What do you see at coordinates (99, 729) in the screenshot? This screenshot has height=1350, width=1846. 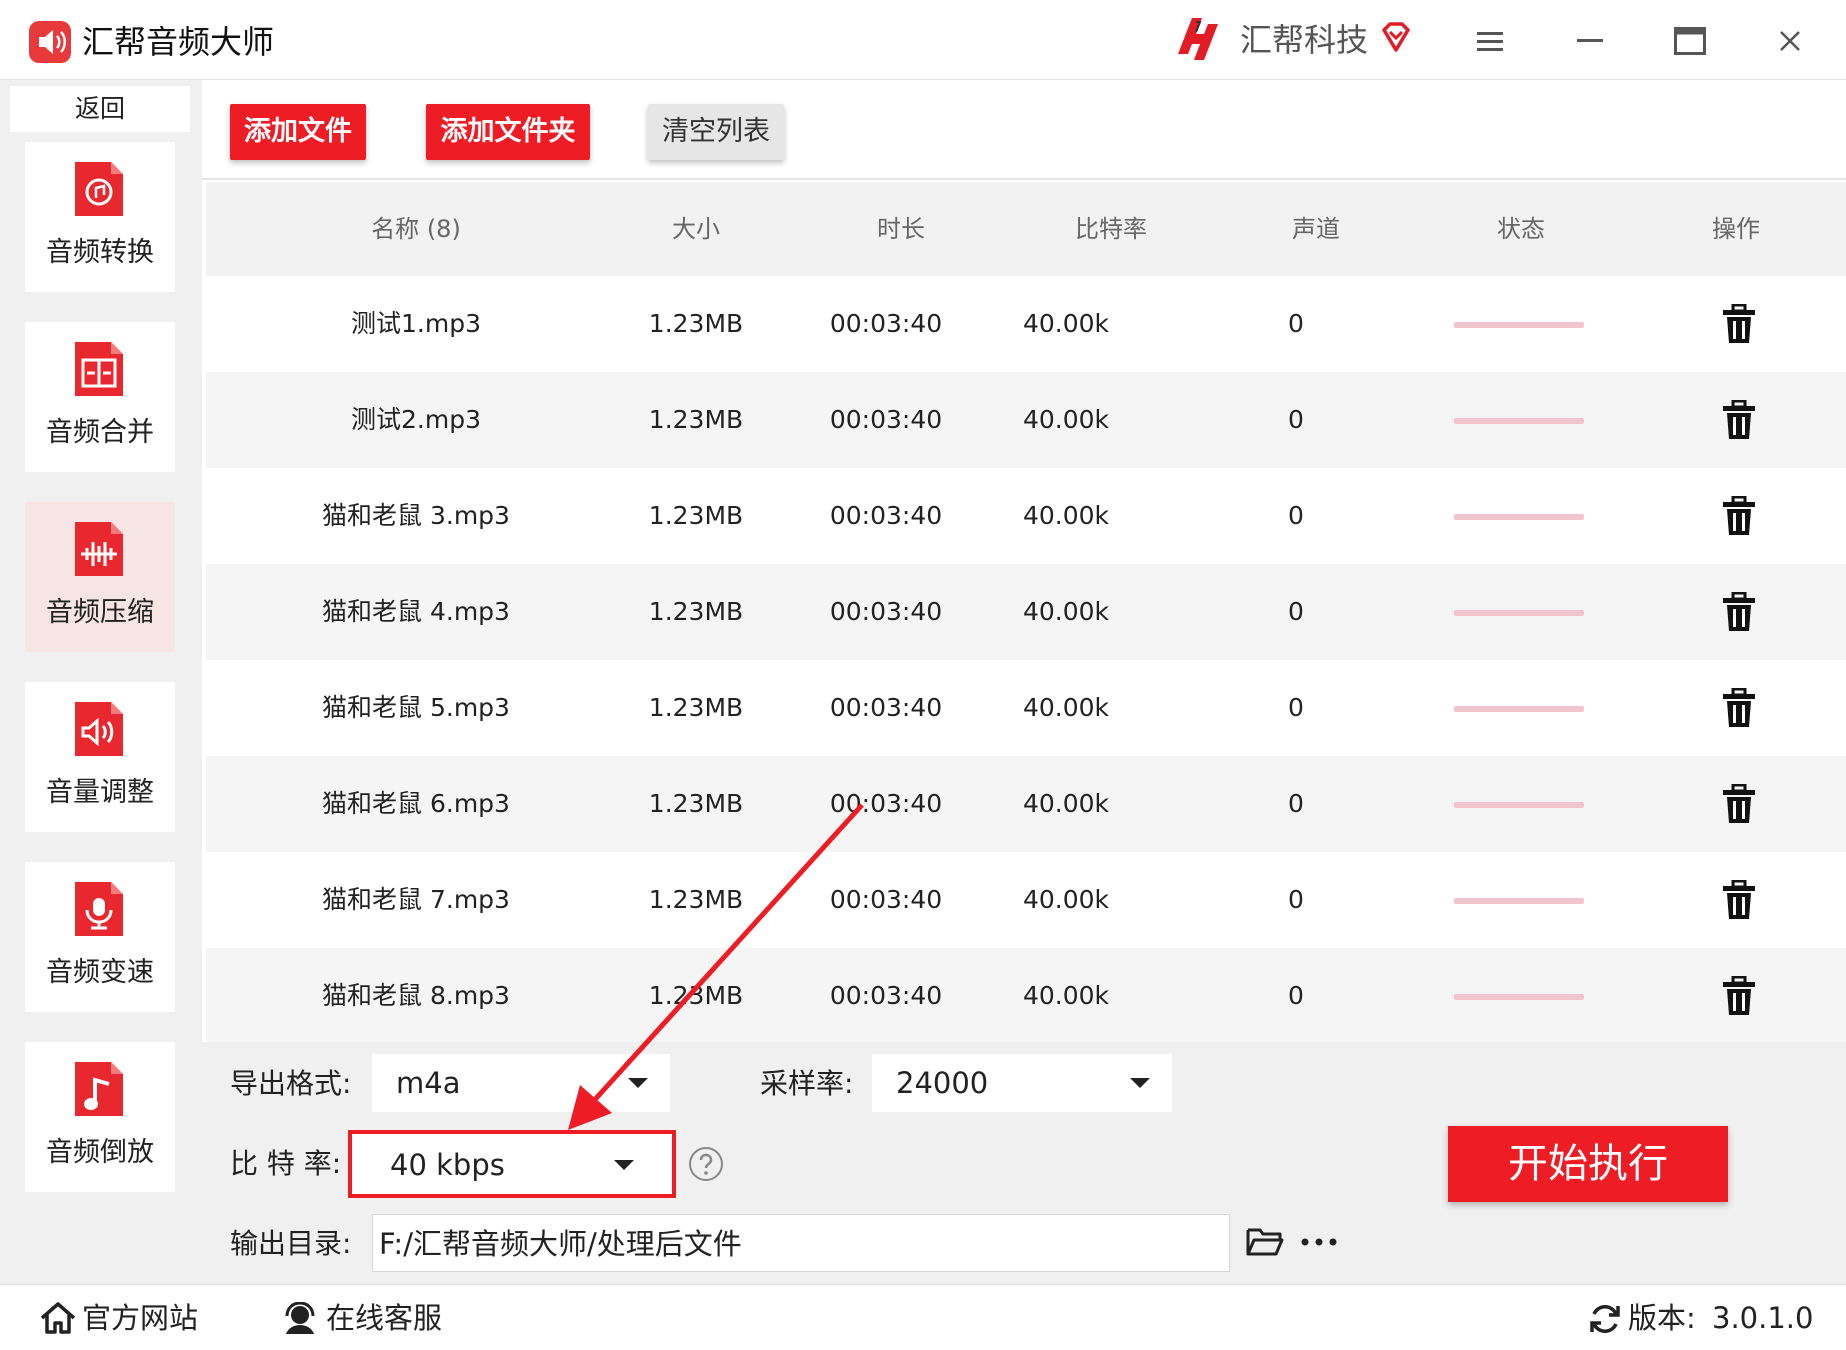 I see `volume-adjust-icon` at bounding box center [99, 729].